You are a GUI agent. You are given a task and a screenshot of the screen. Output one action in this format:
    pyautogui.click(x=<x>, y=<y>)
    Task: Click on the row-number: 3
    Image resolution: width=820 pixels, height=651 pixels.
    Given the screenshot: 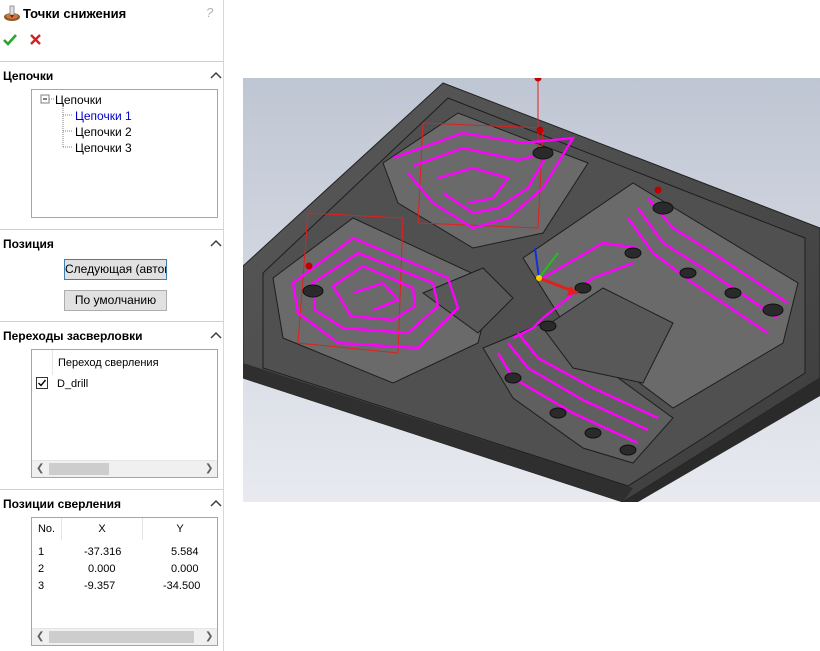 What is the action you would take?
    pyautogui.click(x=41, y=586)
    